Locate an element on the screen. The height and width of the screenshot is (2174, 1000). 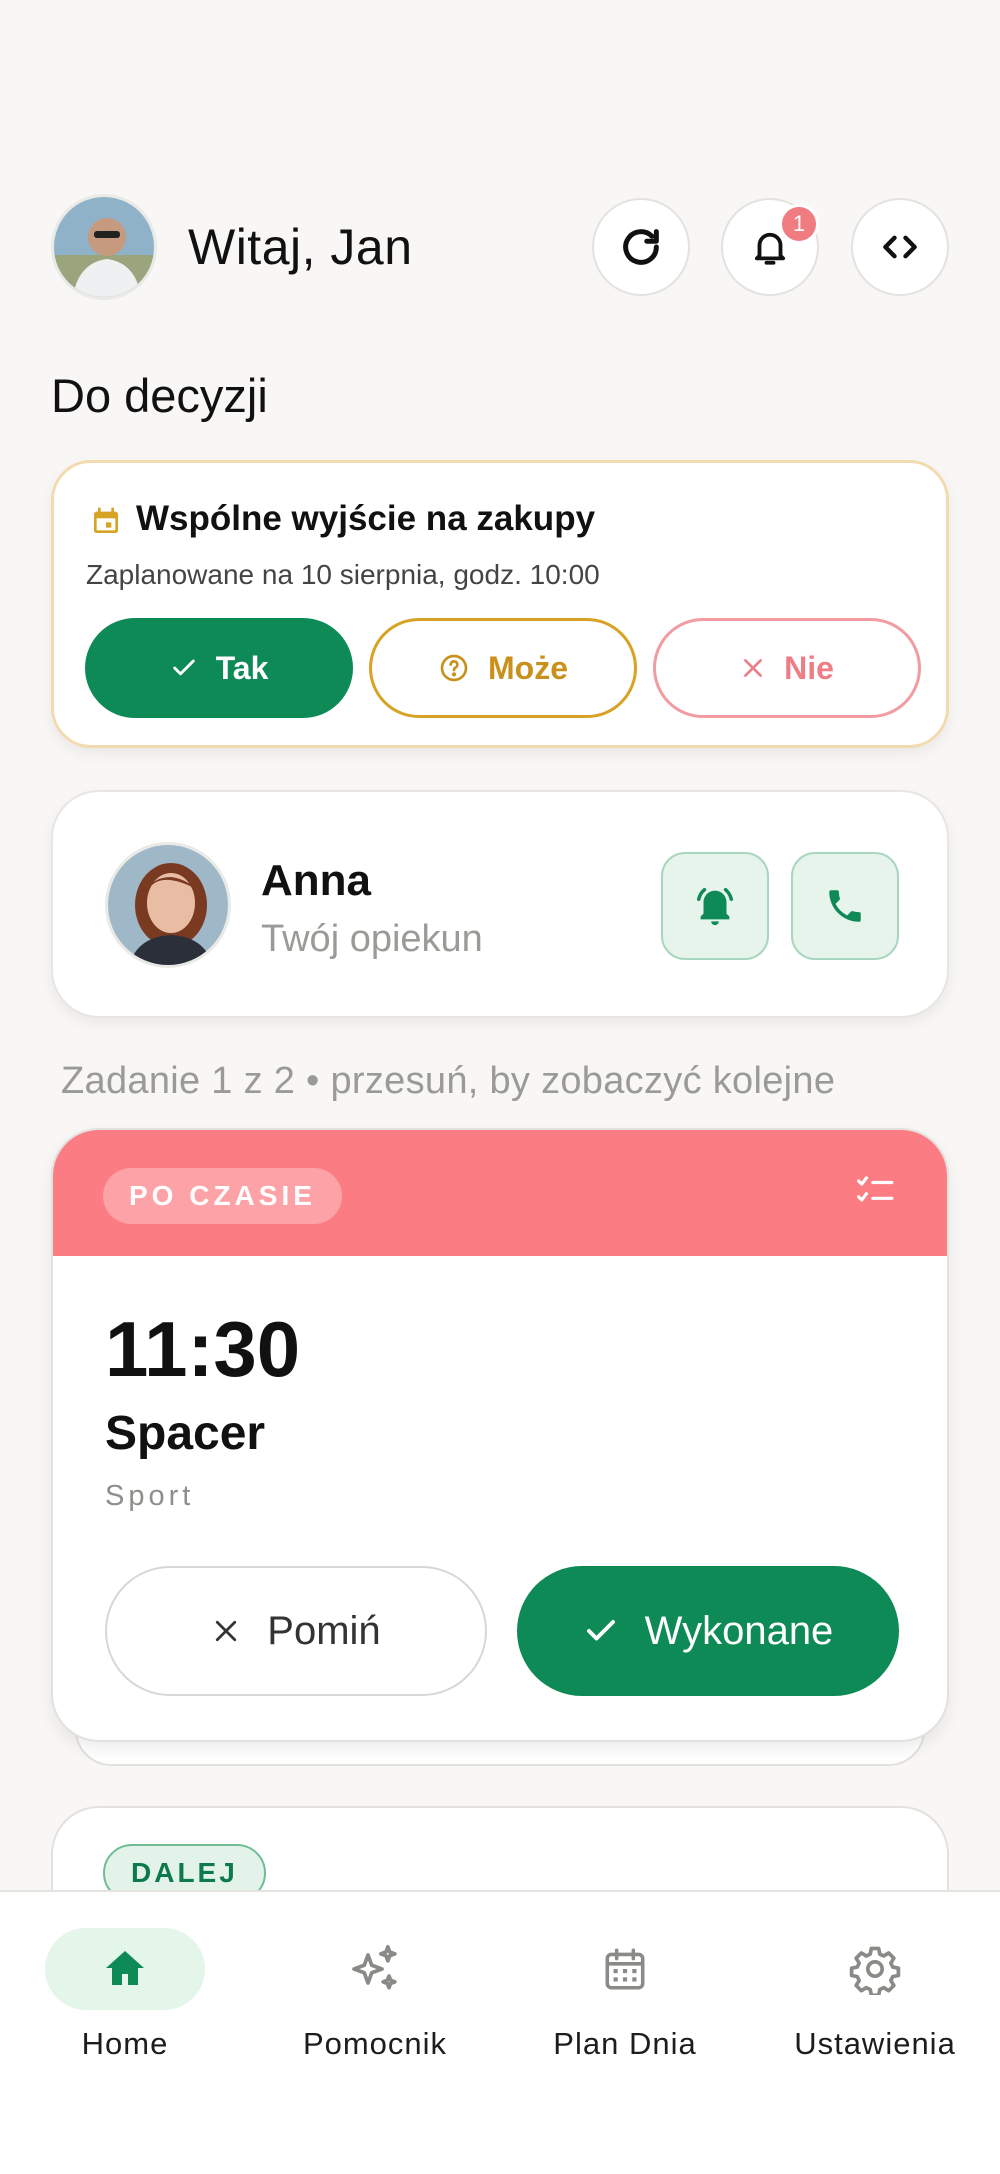
no-button: Nie is located at coordinates (787, 668).